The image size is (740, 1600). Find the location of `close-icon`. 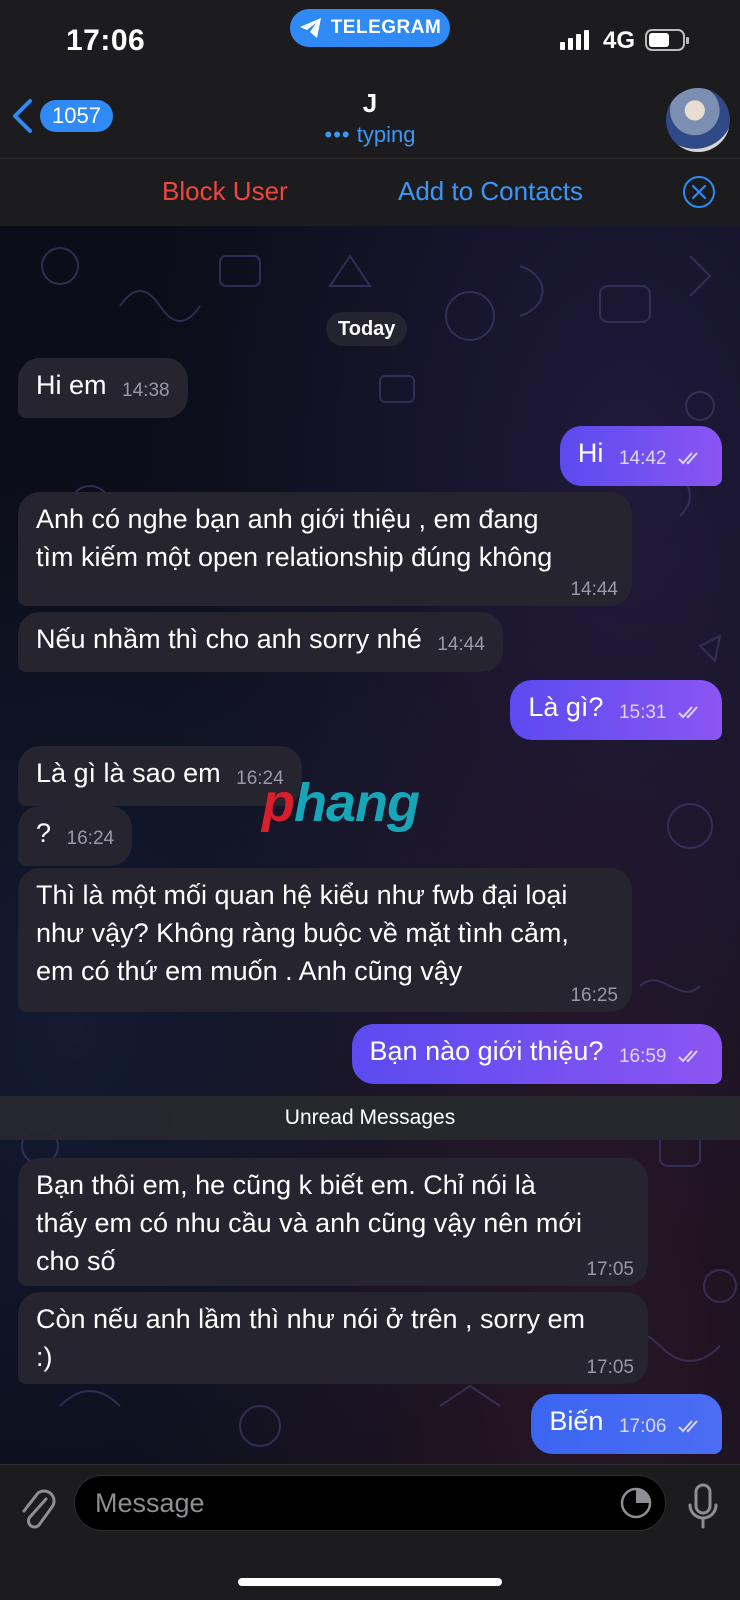

close-icon is located at coordinates (699, 192).